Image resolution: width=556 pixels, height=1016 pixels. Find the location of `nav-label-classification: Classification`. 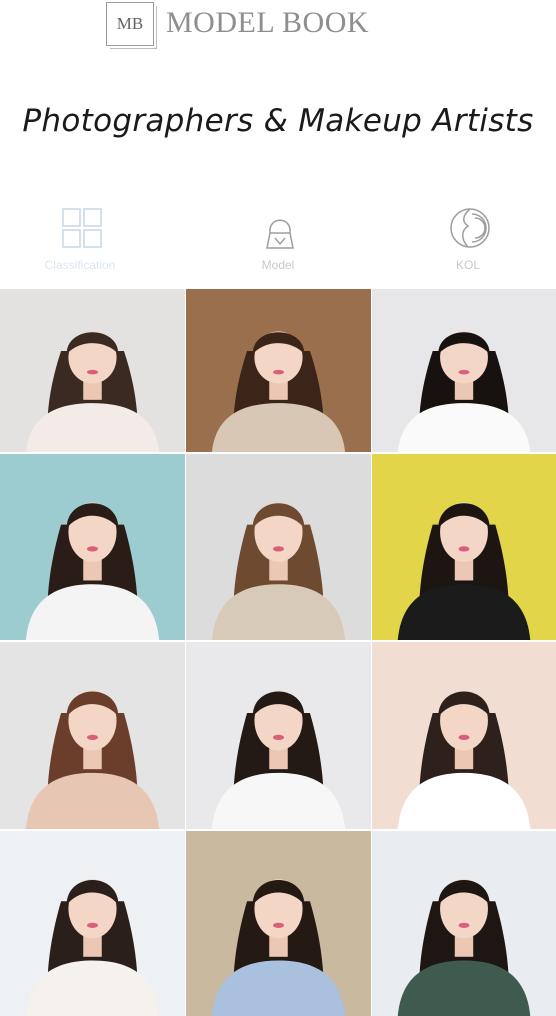

nav-label-classification: Classification is located at coordinates (80, 265).